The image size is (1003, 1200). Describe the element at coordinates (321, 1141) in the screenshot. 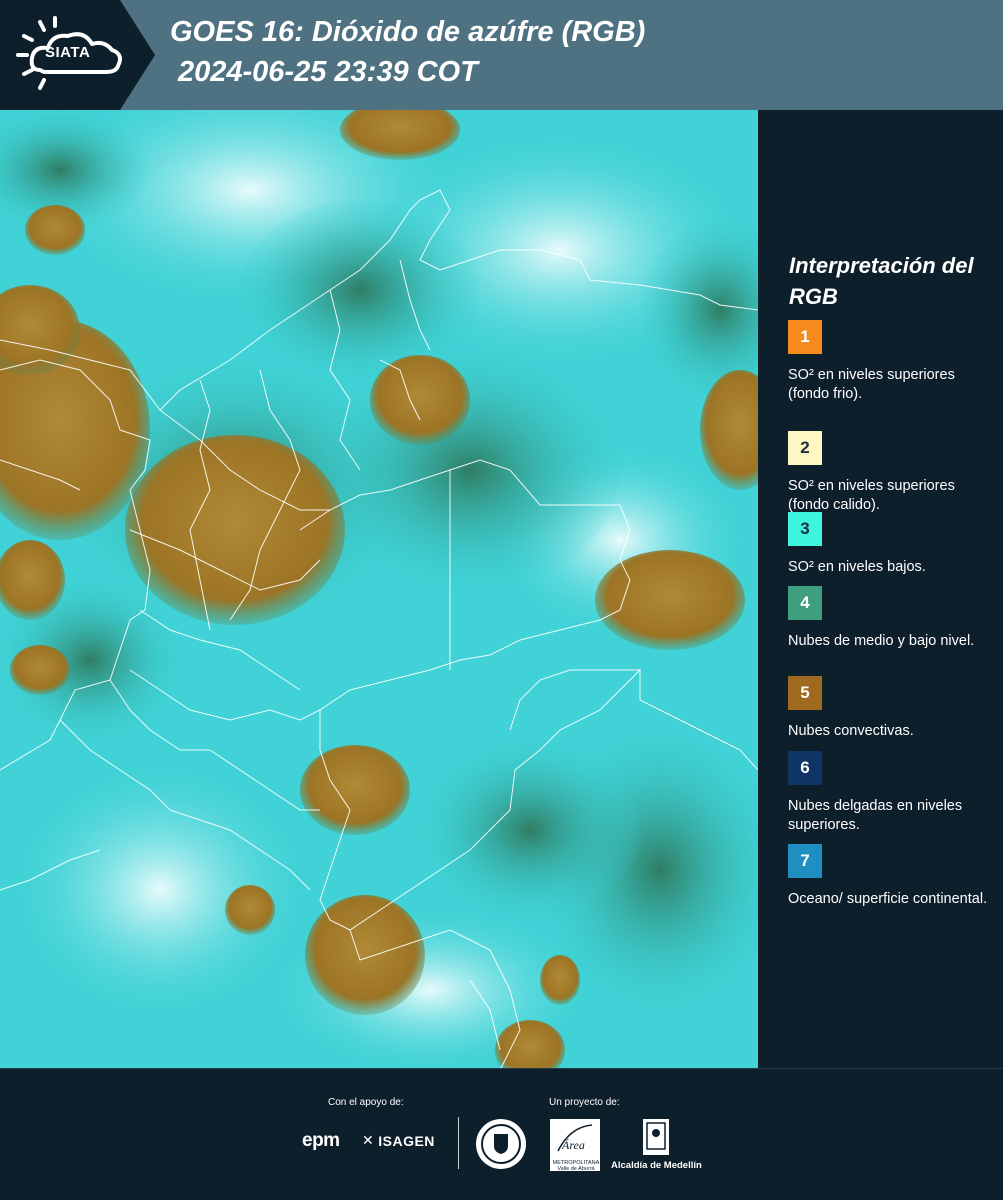

I see `epm-logo: epm` at that location.